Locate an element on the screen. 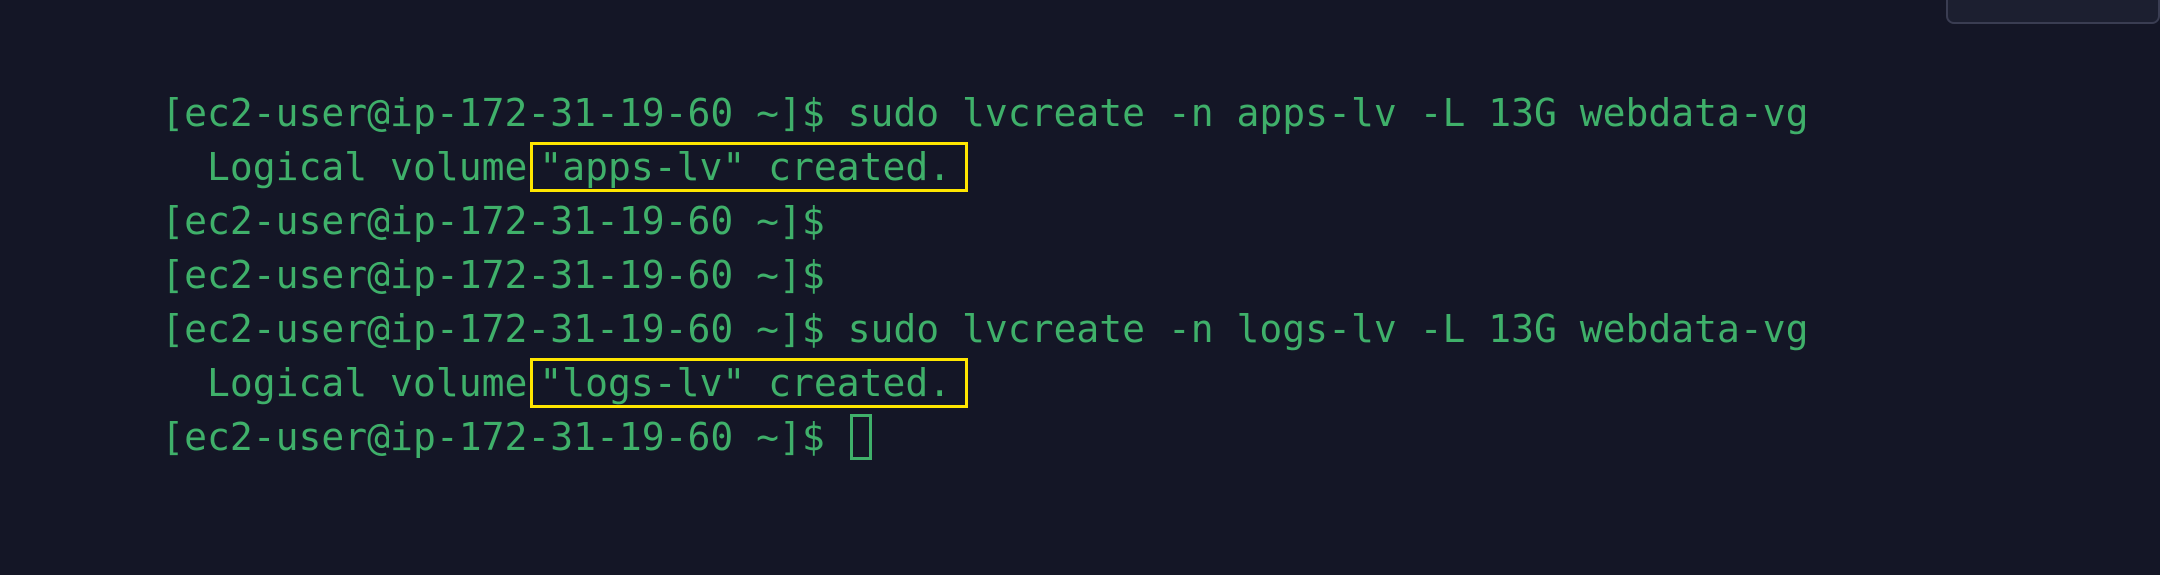 The width and height of the screenshot is (2160, 575). highlighted-output: "apps-lv" created. is located at coordinates (749, 167).